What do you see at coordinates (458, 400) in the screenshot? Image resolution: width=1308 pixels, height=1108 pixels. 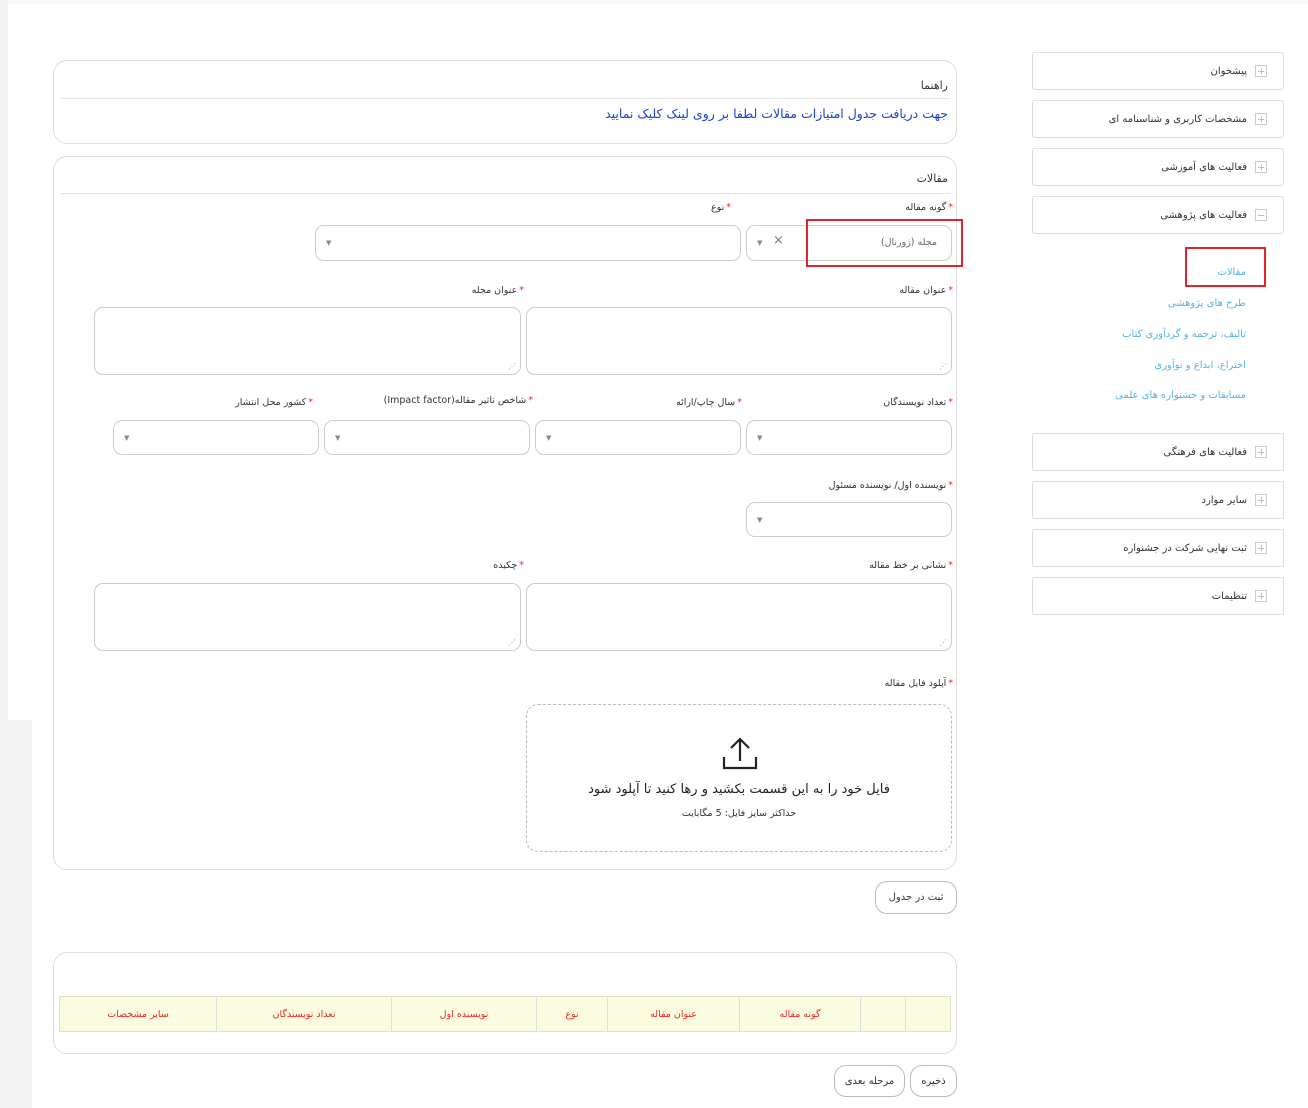 I see `impact-factor-label: *شاخص تاثیر مقاله(Impact factor)` at bounding box center [458, 400].